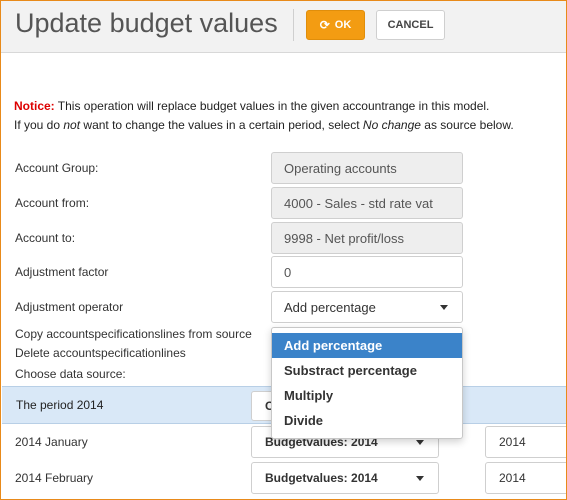 The width and height of the screenshot is (567, 500). I want to click on notice-line-2-c: as source below., so click(467, 125).